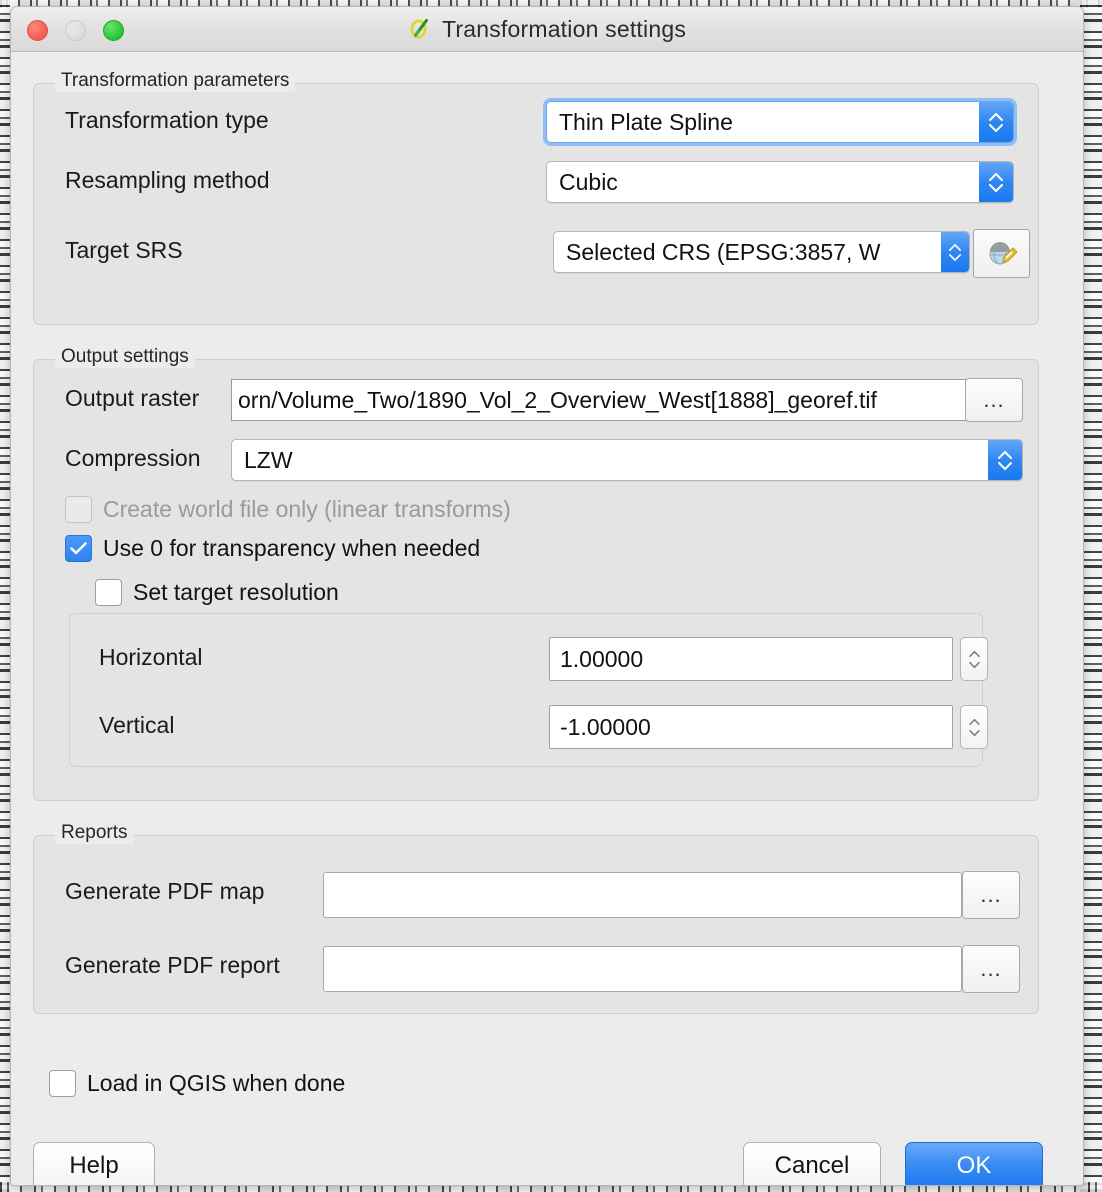  I want to click on checkmark-icon, so click(78, 548).